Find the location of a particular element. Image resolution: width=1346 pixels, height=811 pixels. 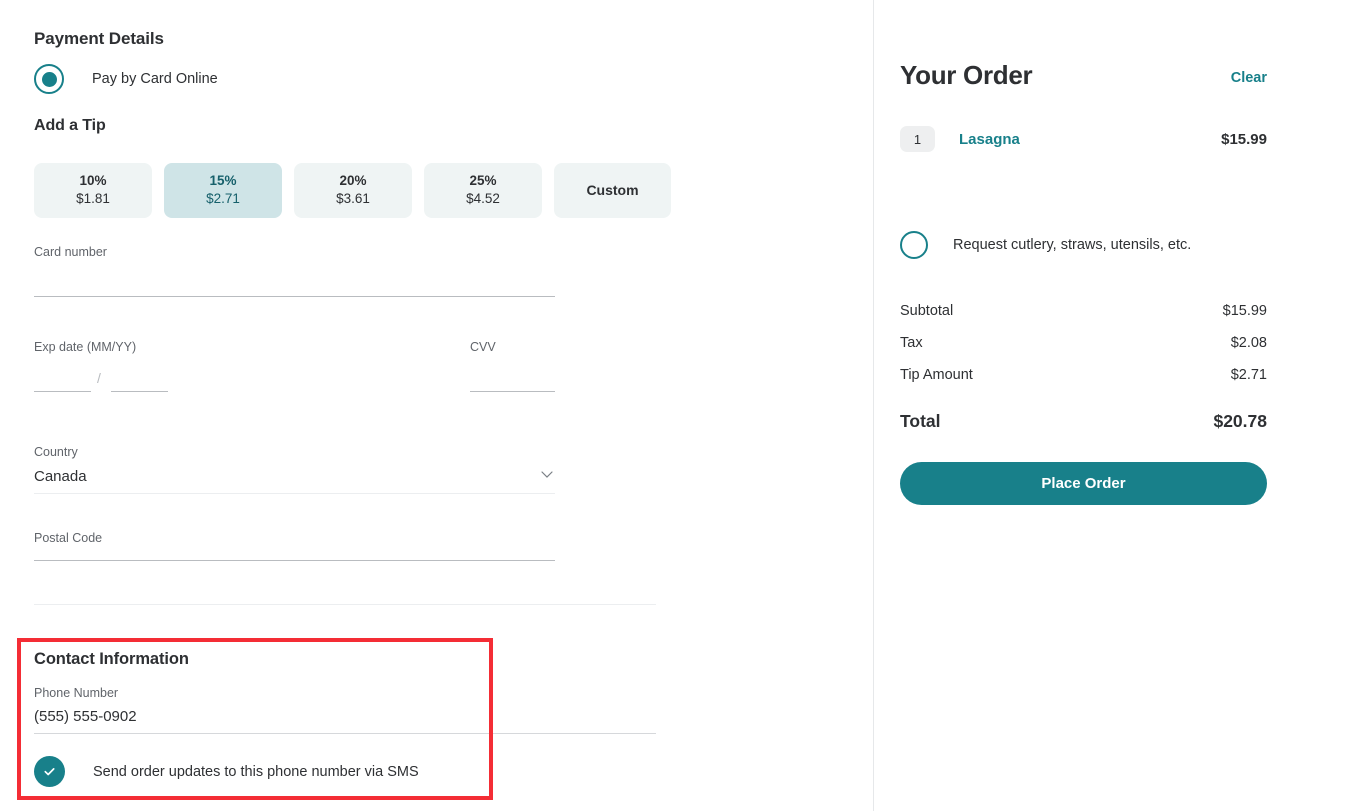

tip-option-10: 10% $1.81 is located at coordinates (93, 190).